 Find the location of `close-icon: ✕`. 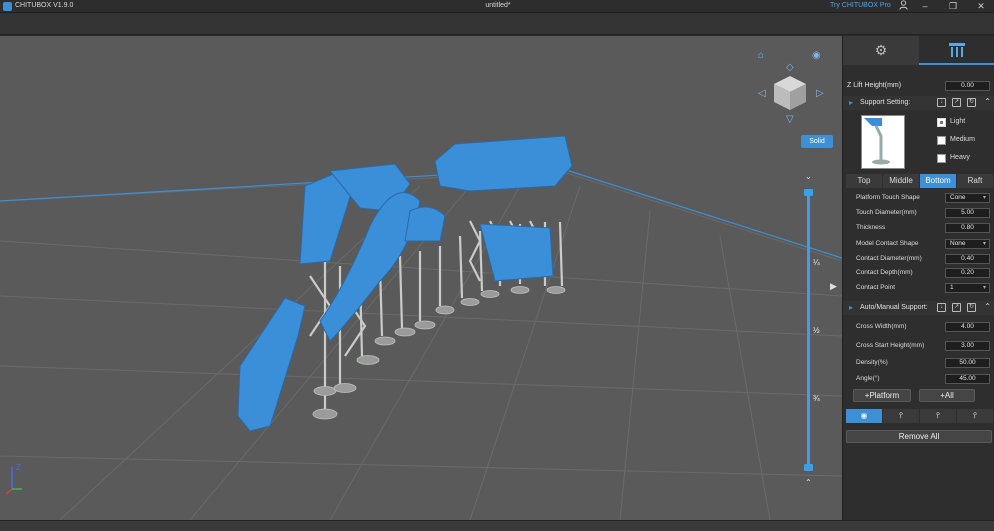

close-icon: ✕ is located at coordinates (981, 6).